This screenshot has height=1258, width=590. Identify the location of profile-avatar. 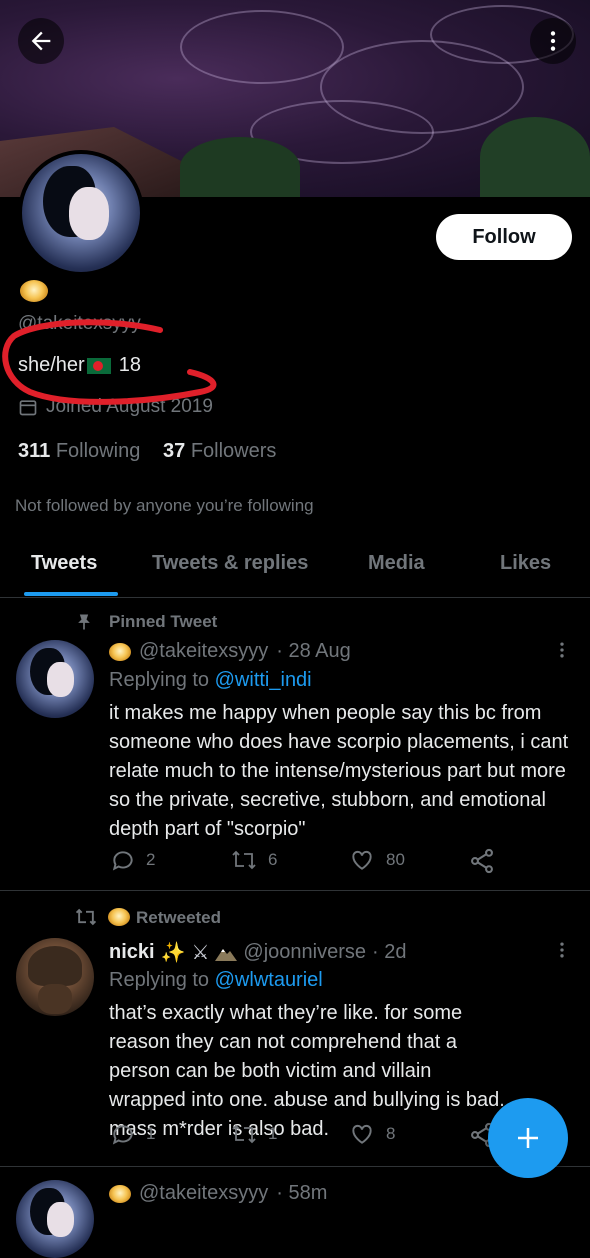
(81, 213).